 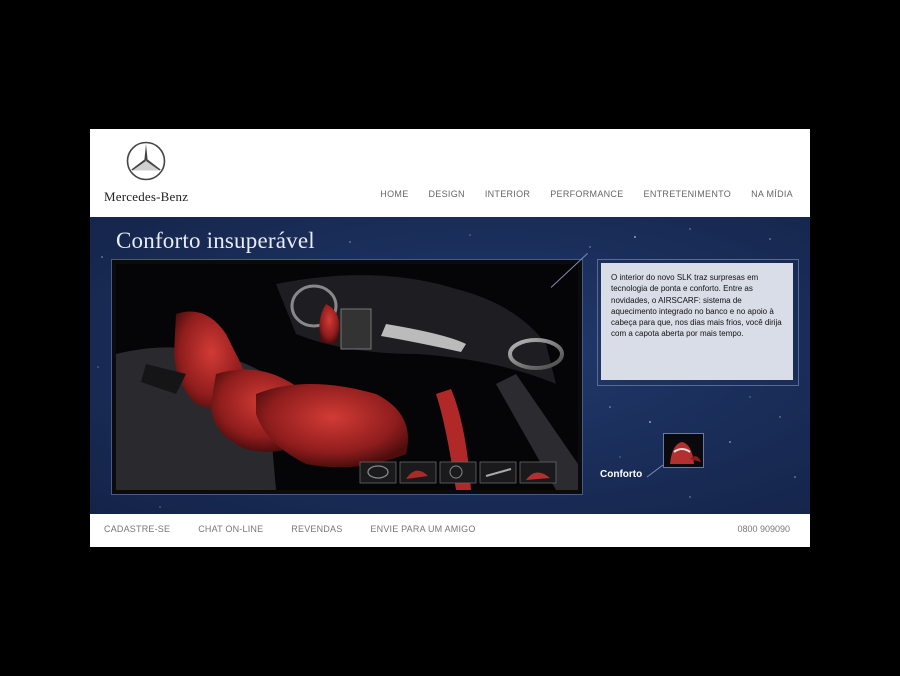 I want to click on hero-title: Conforto insuperável, so click(x=215, y=240).